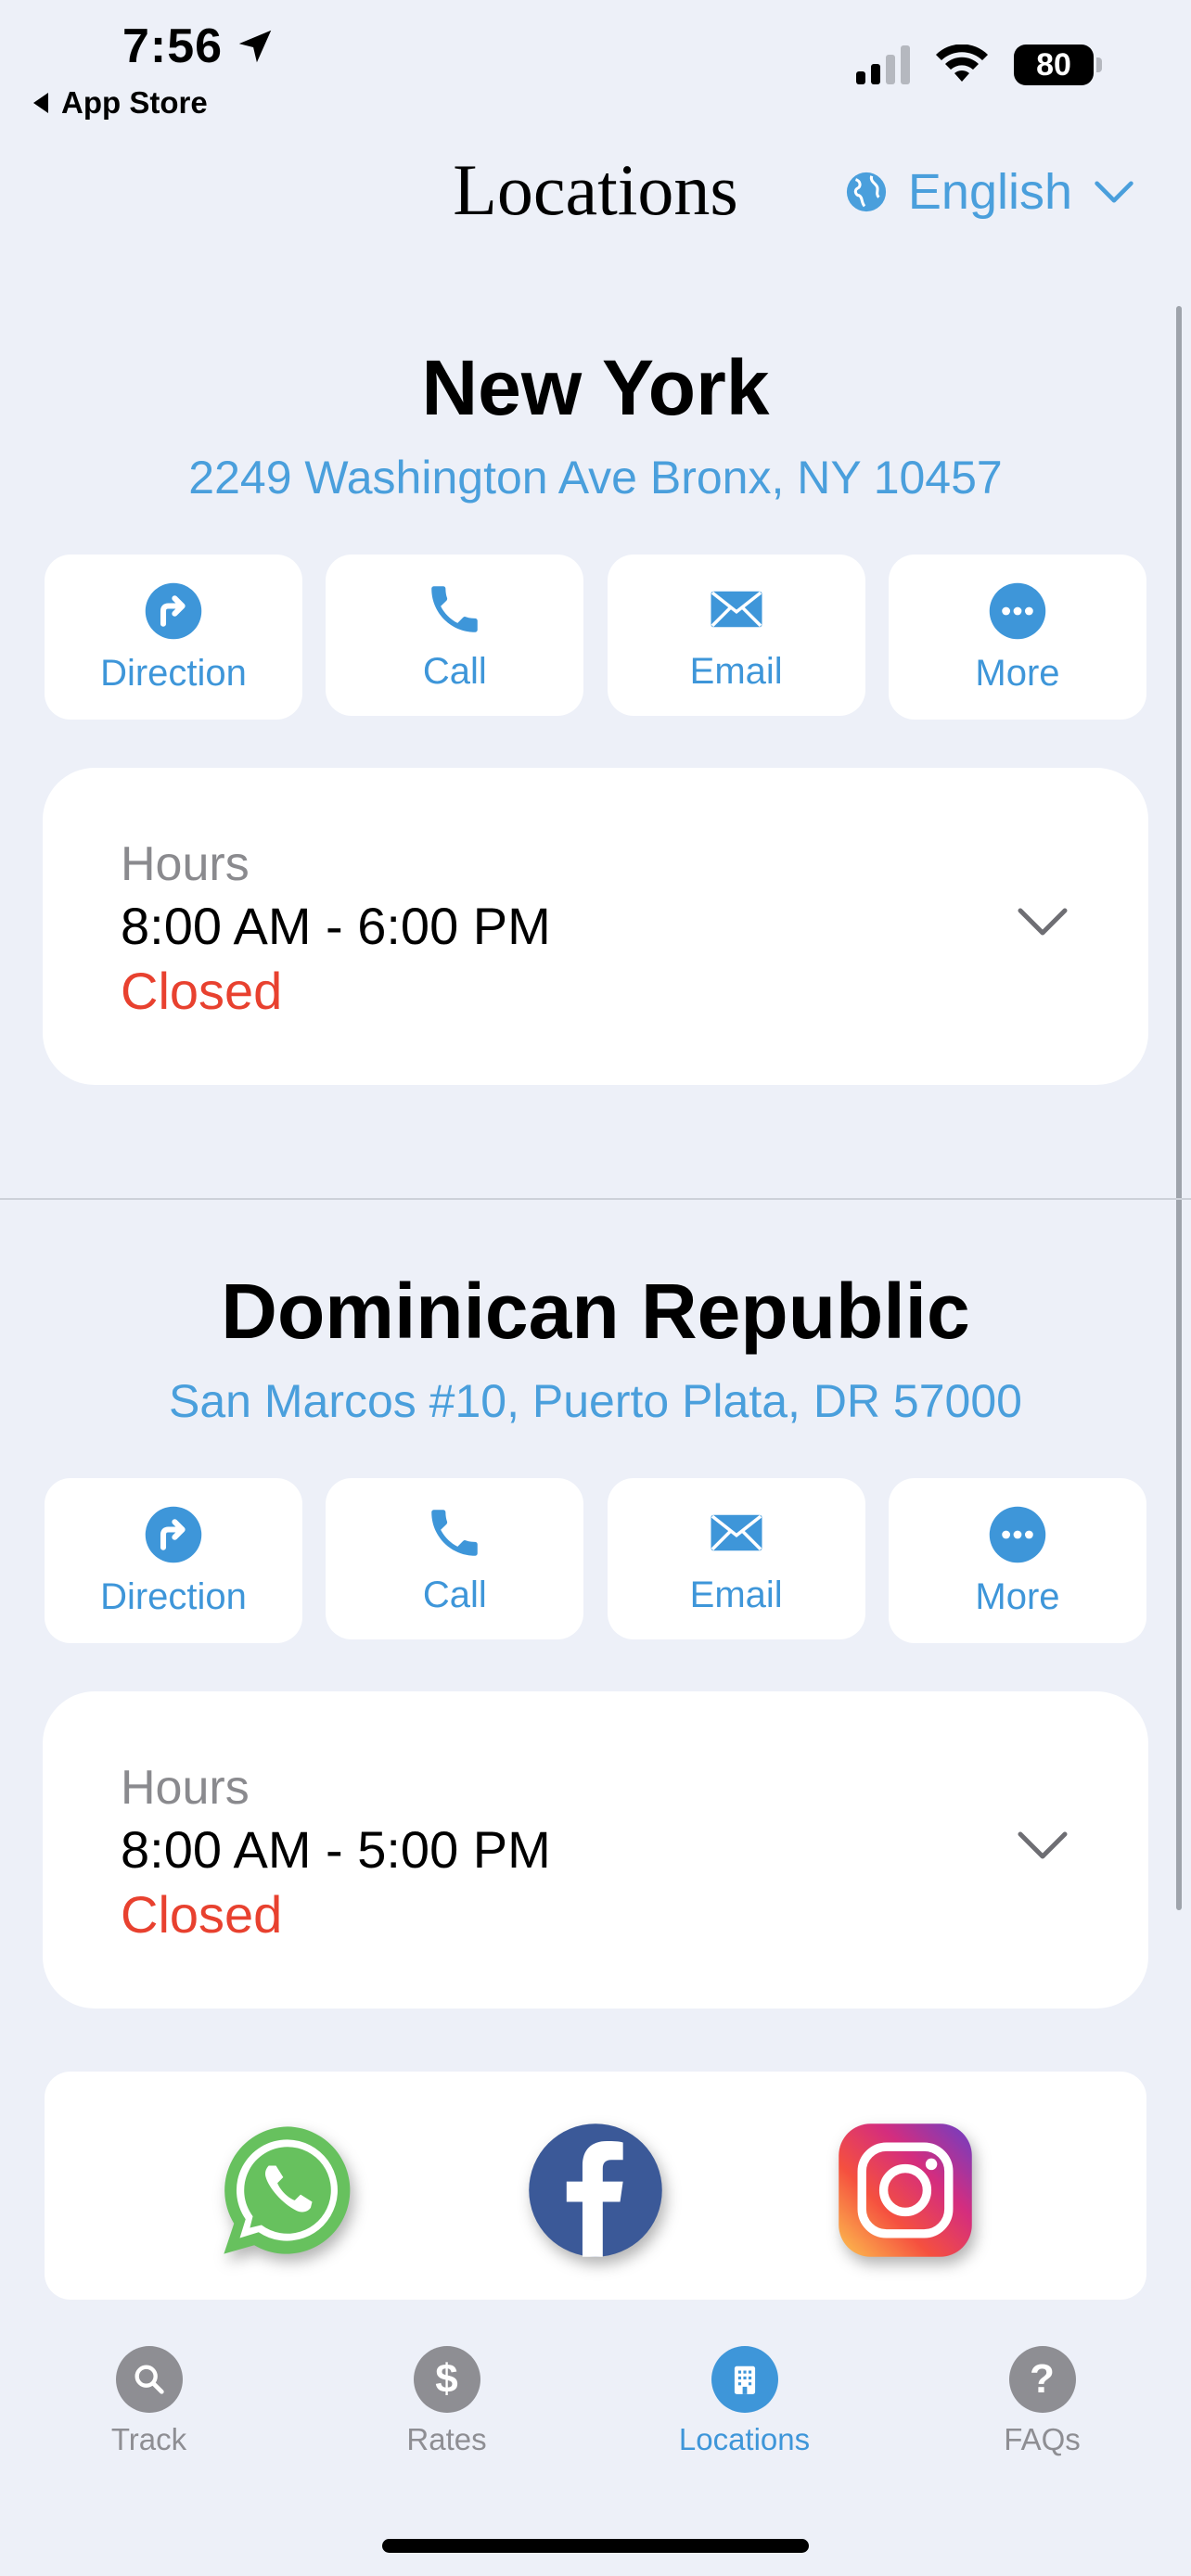  What do you see at coordinates (595, 388) in the screenshot?
I see `location-name: New York` at bounding box center [595, 388].